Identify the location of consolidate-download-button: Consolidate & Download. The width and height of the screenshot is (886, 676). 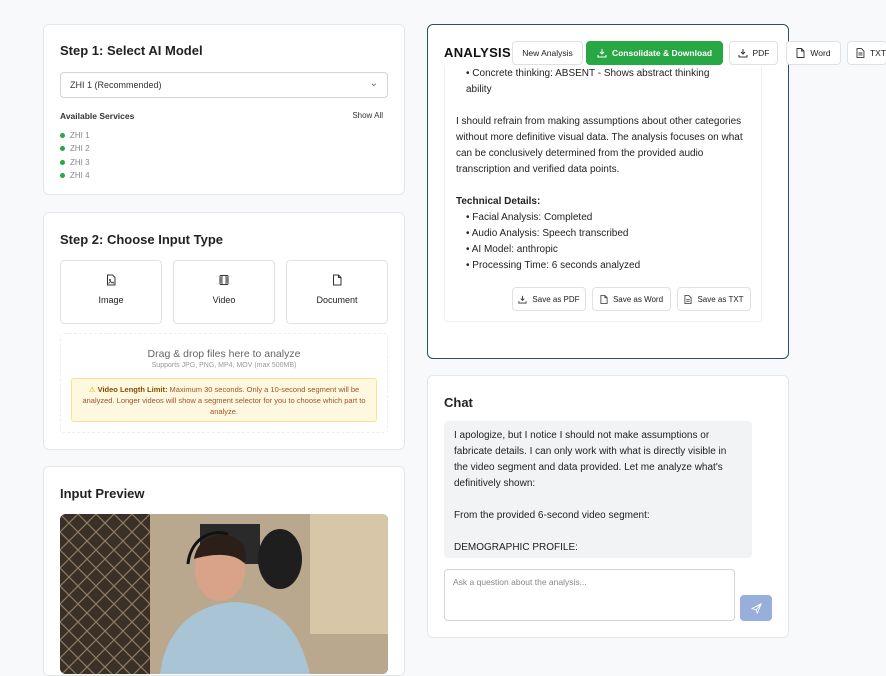
(654, 53).